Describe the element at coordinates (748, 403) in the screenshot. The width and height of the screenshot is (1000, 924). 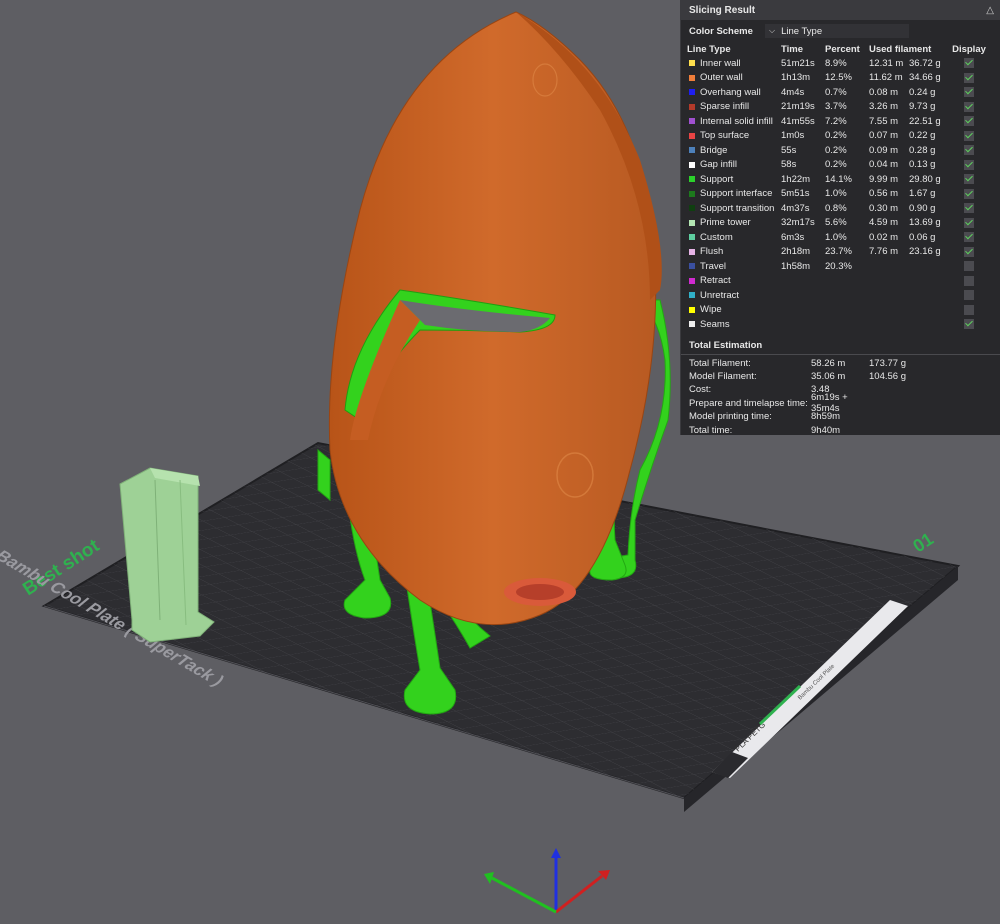
I see `total-label: Prepare and timelapse time:` at that location.